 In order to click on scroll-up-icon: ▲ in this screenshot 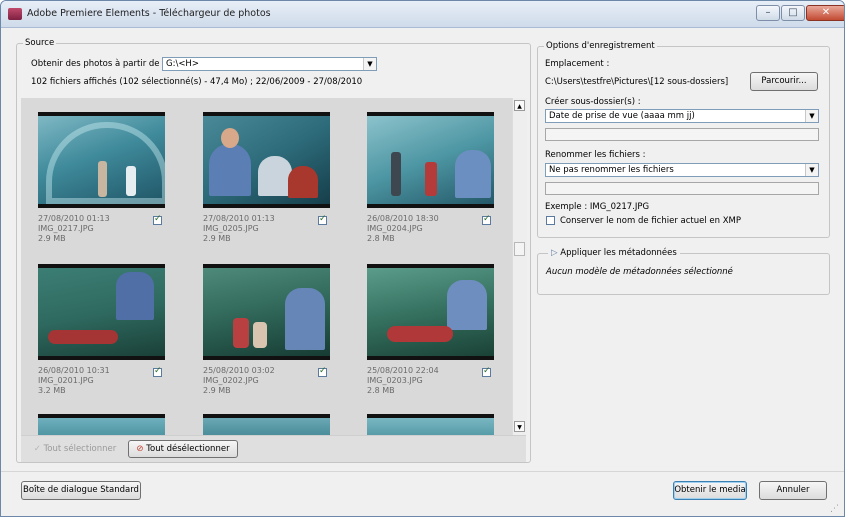, I will do `click(519, 105)`.